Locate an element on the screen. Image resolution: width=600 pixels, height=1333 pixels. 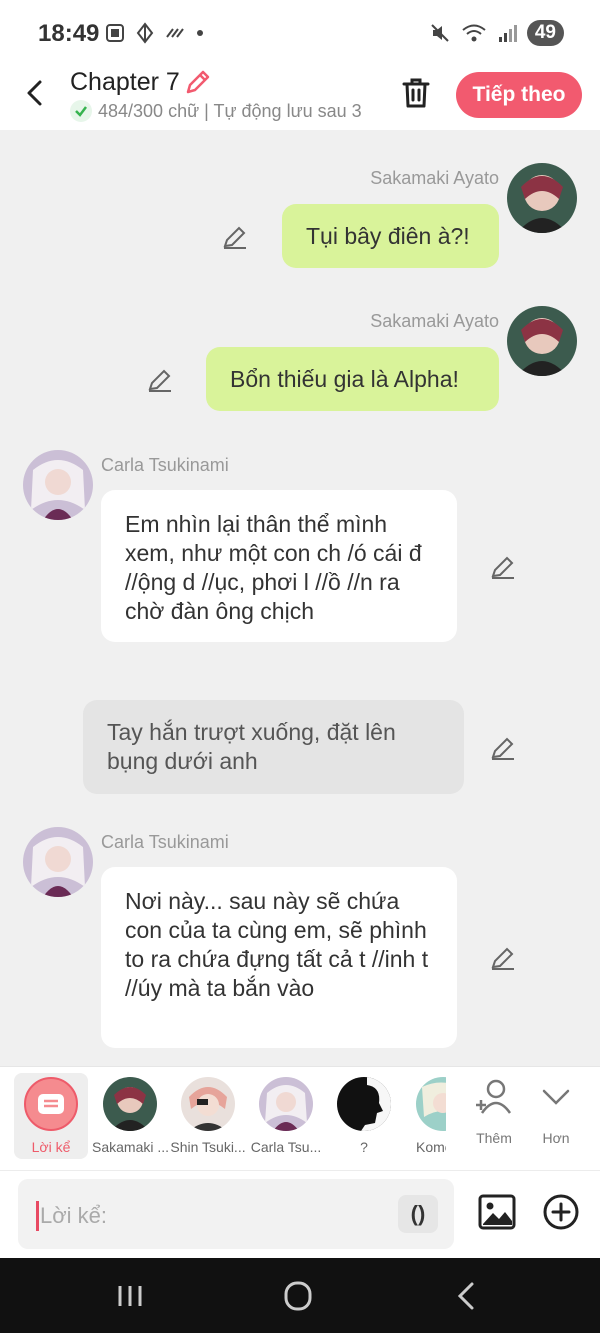
message-bubble: Bổn thiếu gia là Alpha! is located at coordinates (352, 379).